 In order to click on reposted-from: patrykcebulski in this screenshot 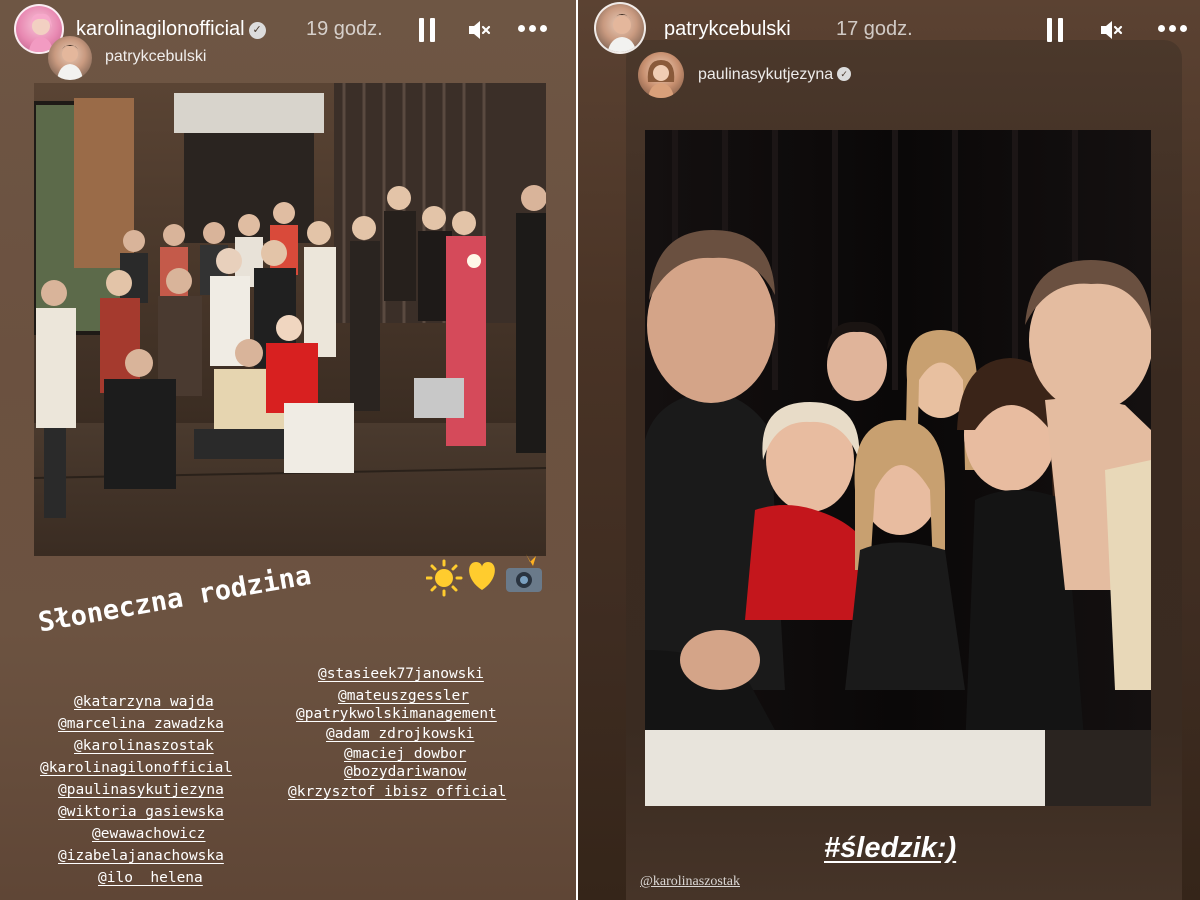, I will do `click(178, 58)`.